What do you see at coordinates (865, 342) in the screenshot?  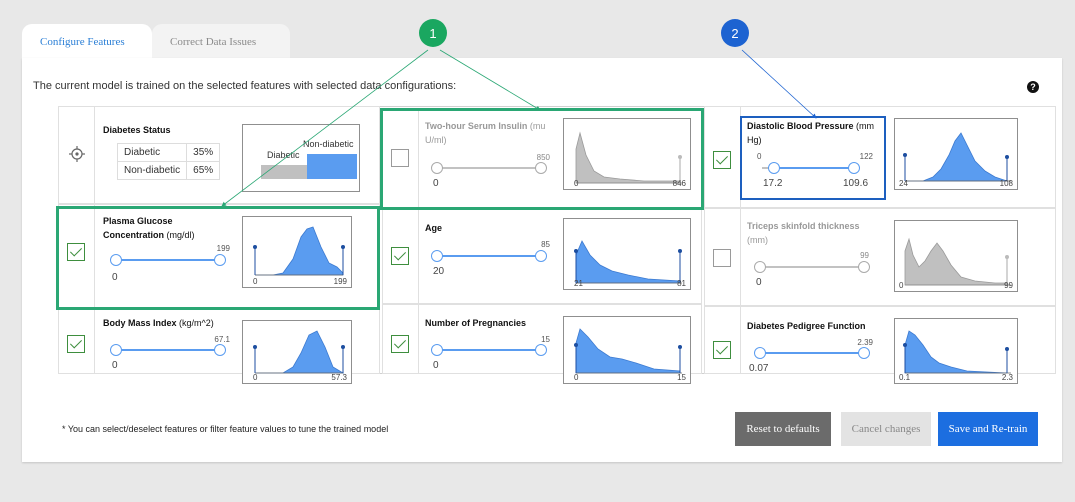 I see `pedigree-slider-max: 2.39` at bounding box center [865, 342].